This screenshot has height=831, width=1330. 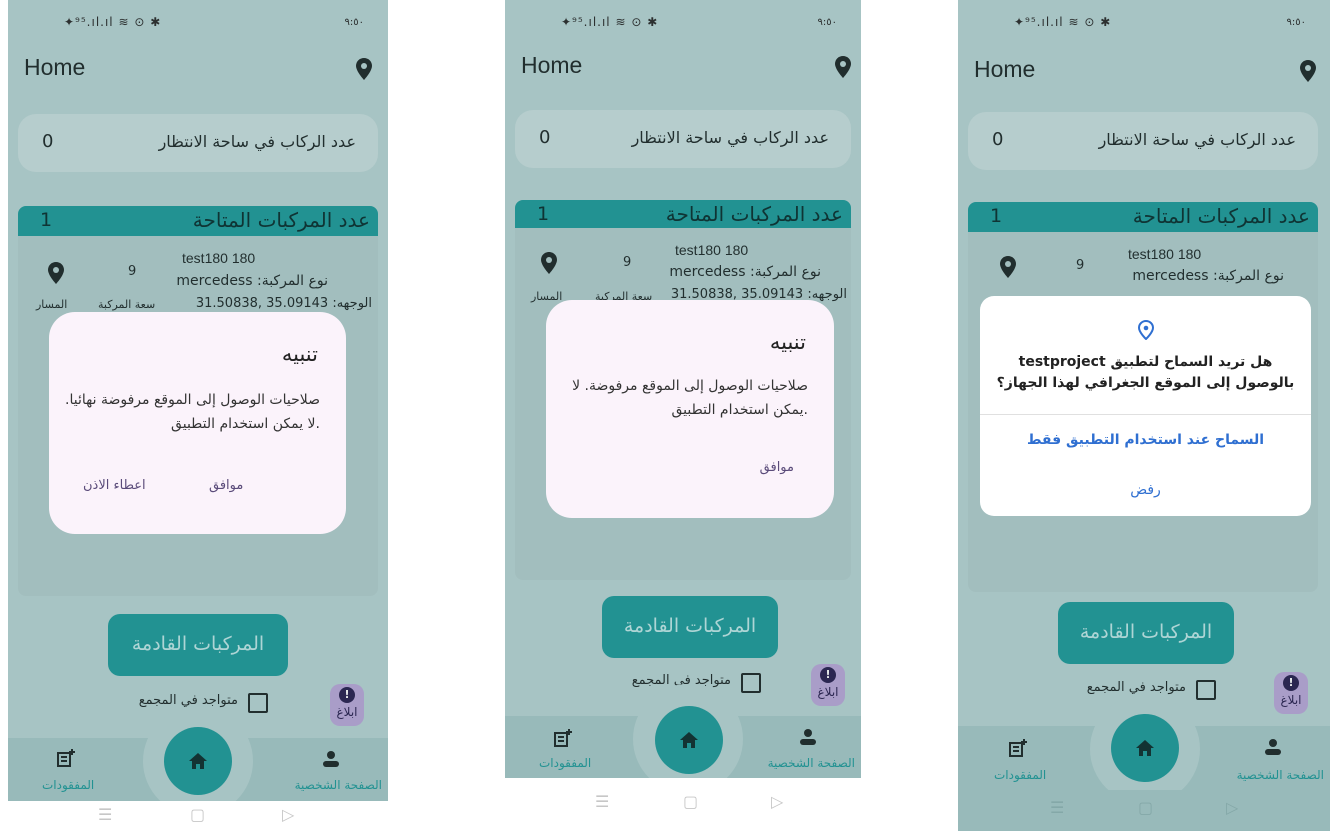 What do you see at coordinates (1145, 362) in the screenshot?
I see `permission-message-line-1: هل تريد السماح لتطبيق testproject` at bounding box center [1145, 362].